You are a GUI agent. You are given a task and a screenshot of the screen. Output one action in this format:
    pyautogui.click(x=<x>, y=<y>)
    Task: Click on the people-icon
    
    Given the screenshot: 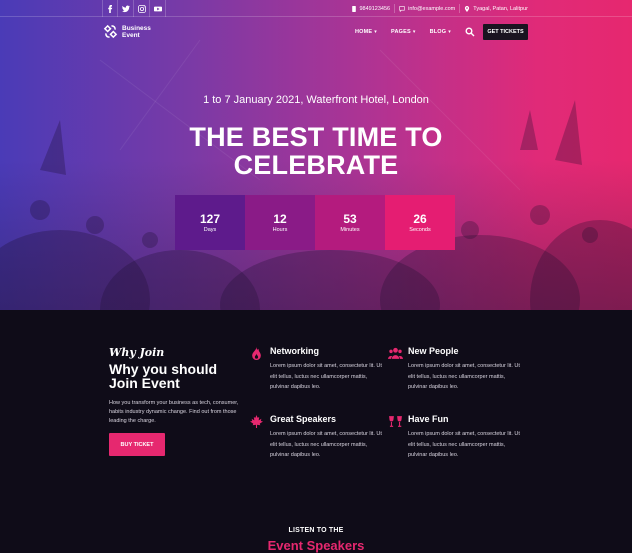 What is the action you would take?
    pyautogui.click(x=395, y=353)
    